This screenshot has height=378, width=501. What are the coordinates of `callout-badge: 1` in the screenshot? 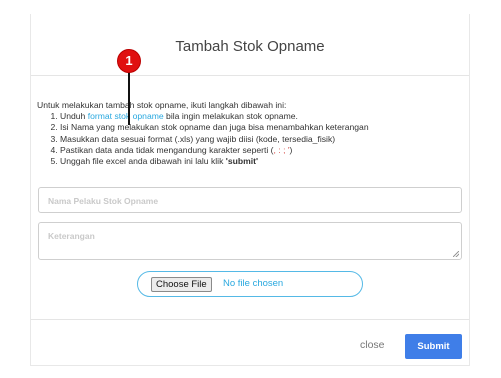 It's located at (129, 61).